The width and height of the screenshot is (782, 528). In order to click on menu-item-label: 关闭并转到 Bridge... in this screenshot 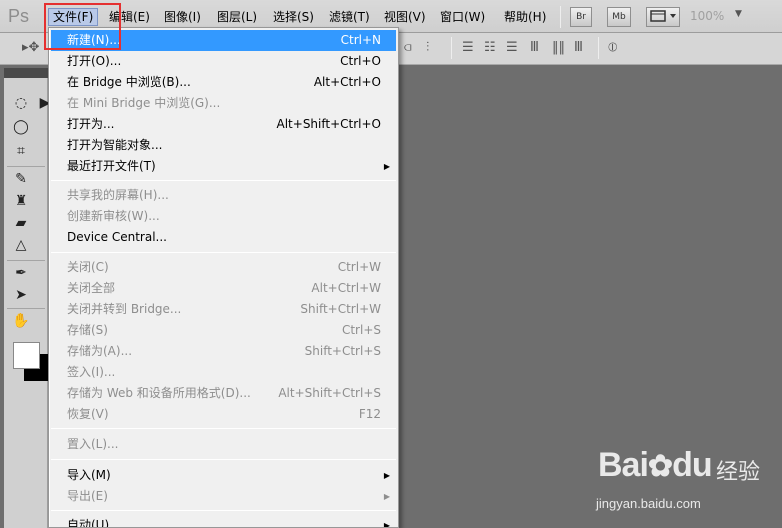, I will do `click(124, 309)`.